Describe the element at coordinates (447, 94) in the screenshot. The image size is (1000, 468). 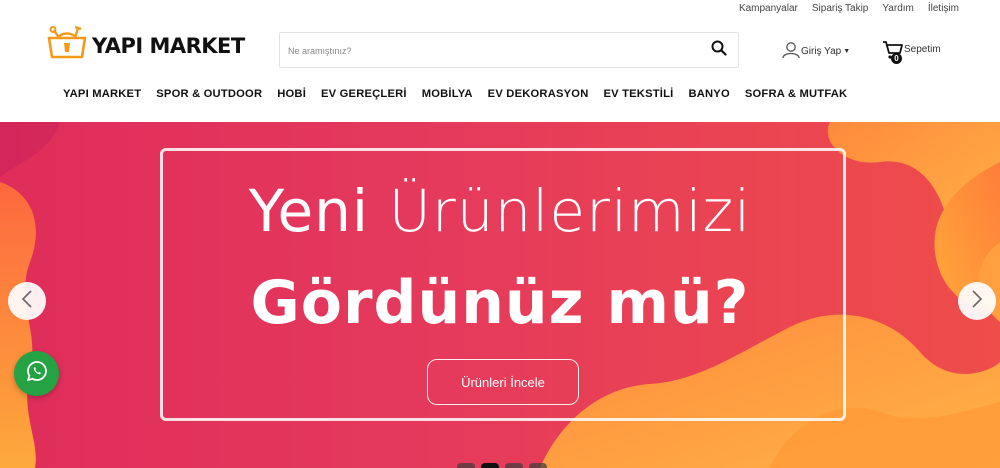
I see `nav-item-mobilya: MOBİLYA` at that location.